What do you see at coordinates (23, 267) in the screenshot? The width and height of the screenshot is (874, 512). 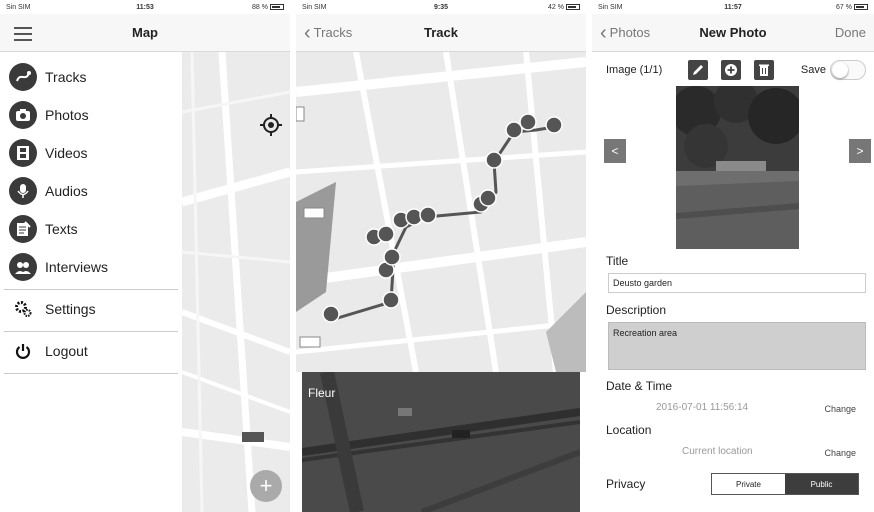 I see `interview-icon` at bounding box center [23, 267].